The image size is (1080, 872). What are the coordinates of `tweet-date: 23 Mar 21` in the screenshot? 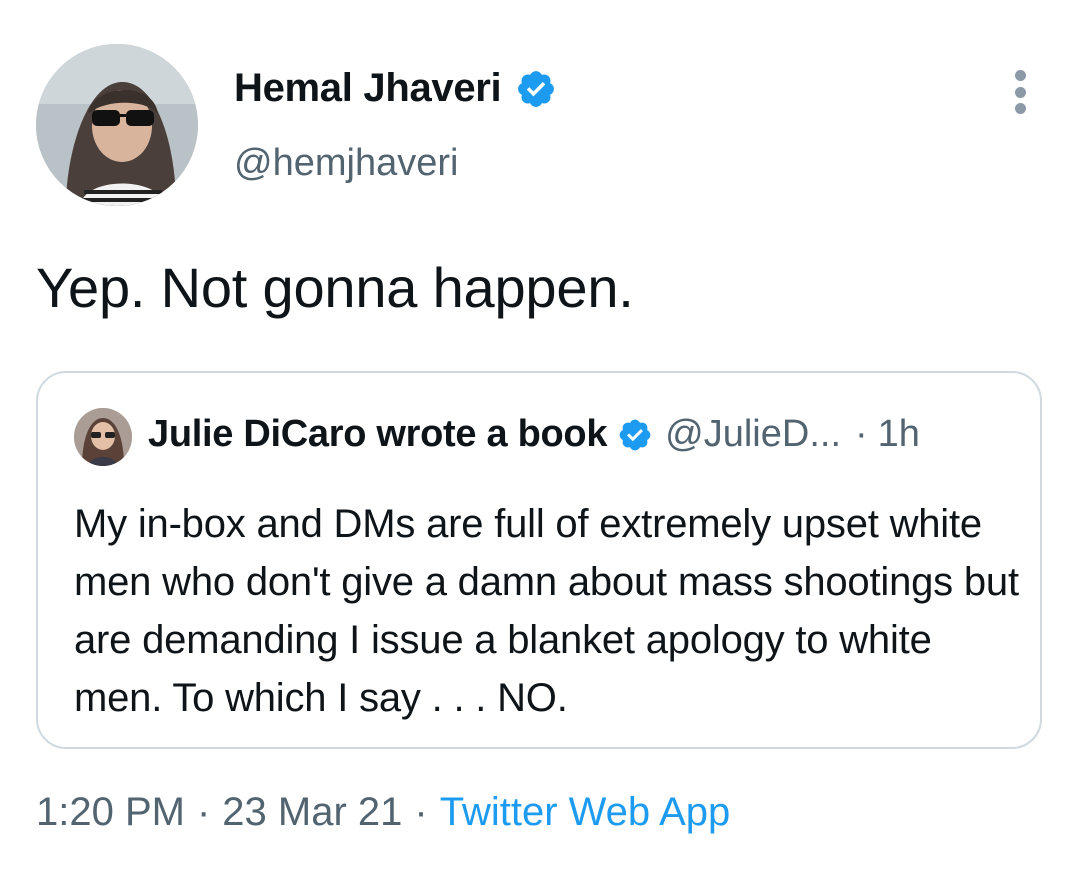 It's located at (312, 812).